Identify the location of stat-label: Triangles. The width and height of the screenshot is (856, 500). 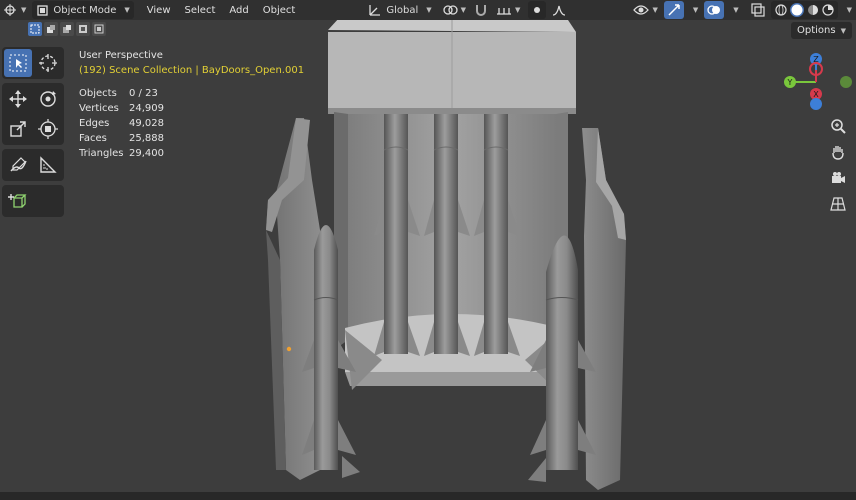
(101, 153).